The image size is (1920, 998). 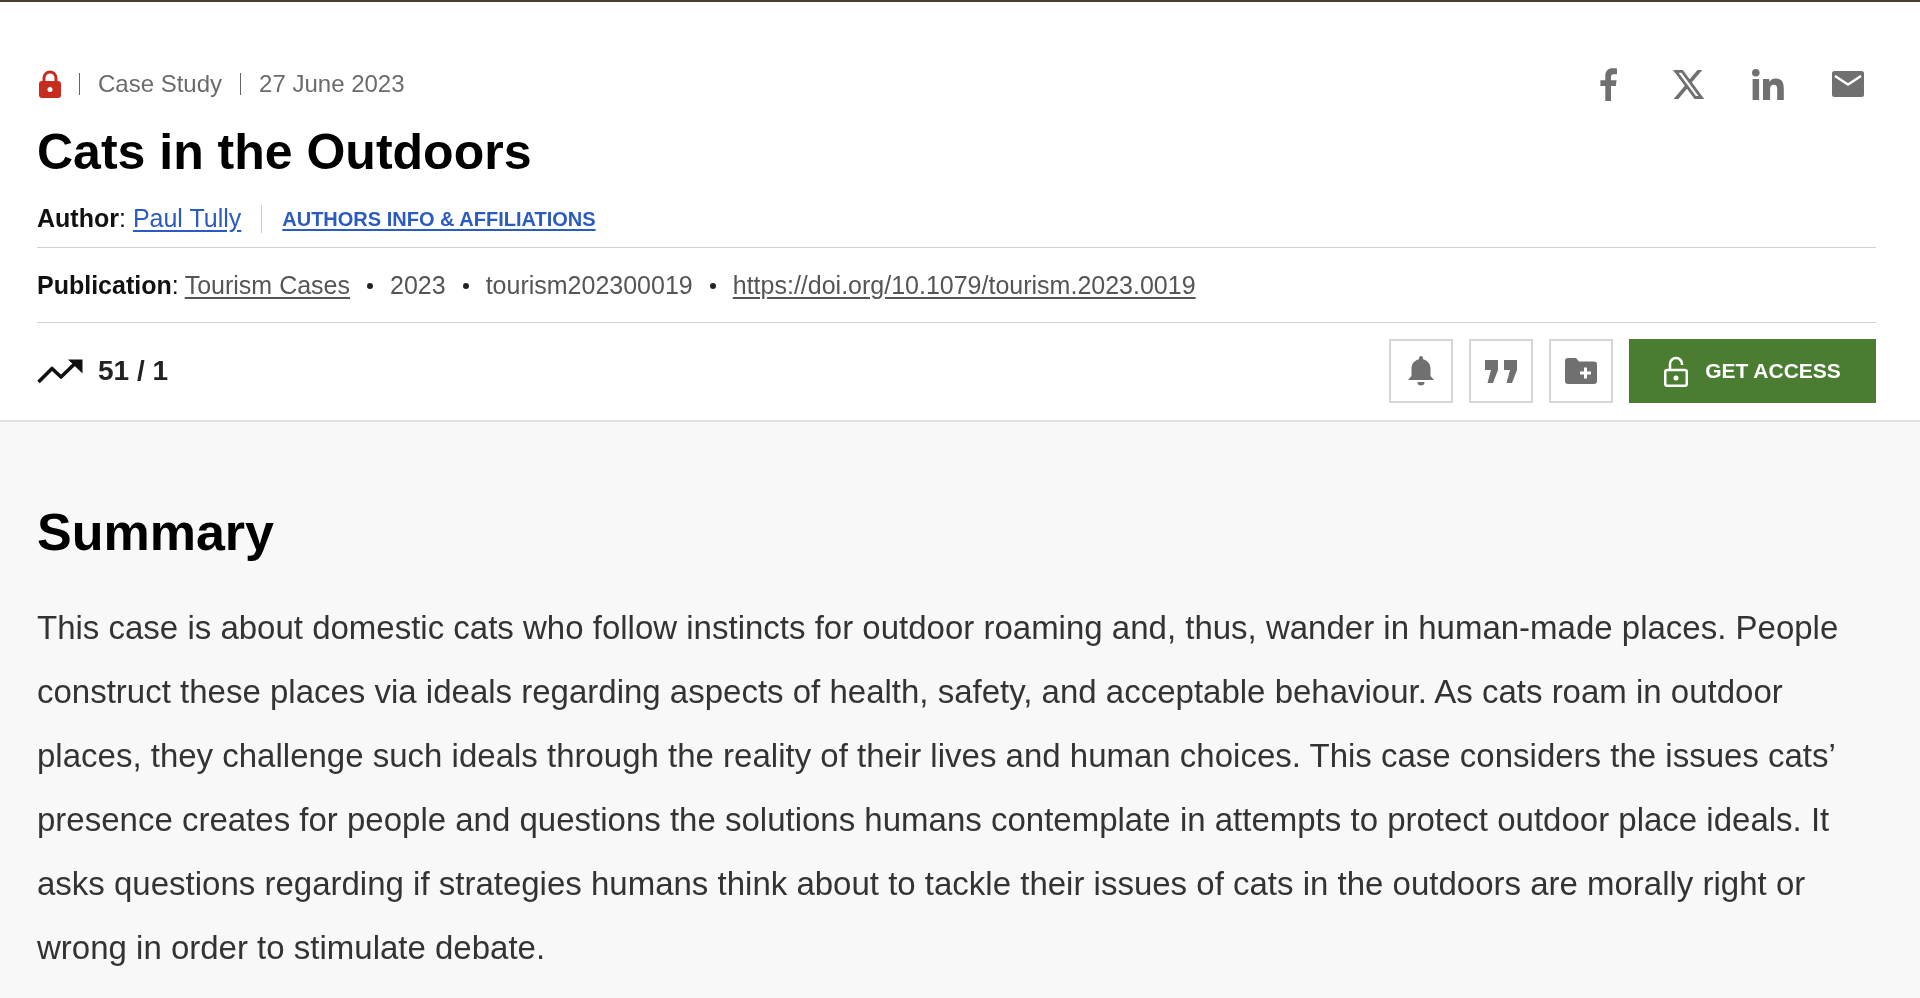 I want to click on bell-icon, so click(x=1421, y=371).